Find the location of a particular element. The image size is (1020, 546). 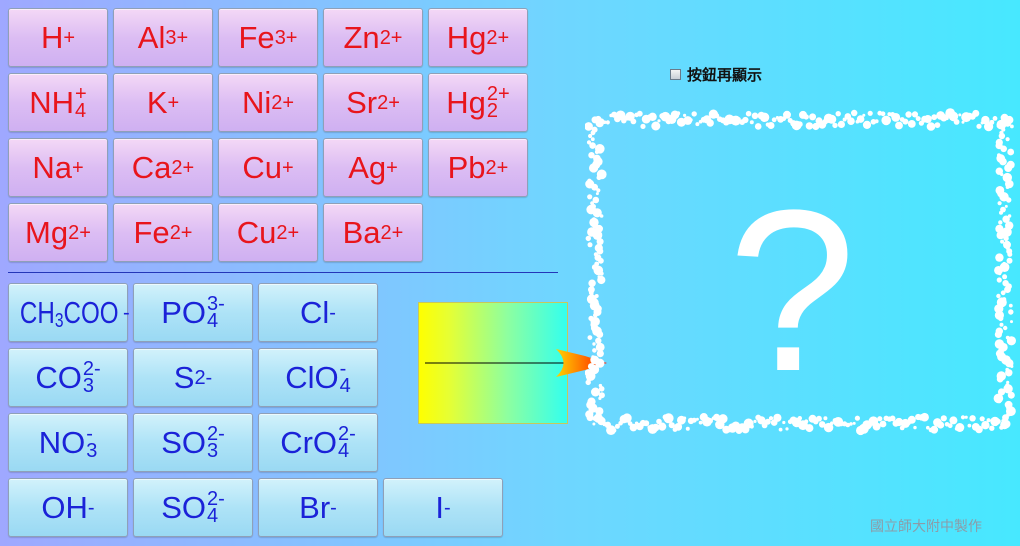

ion-formula: Hg is located at coordinates (466, 37).